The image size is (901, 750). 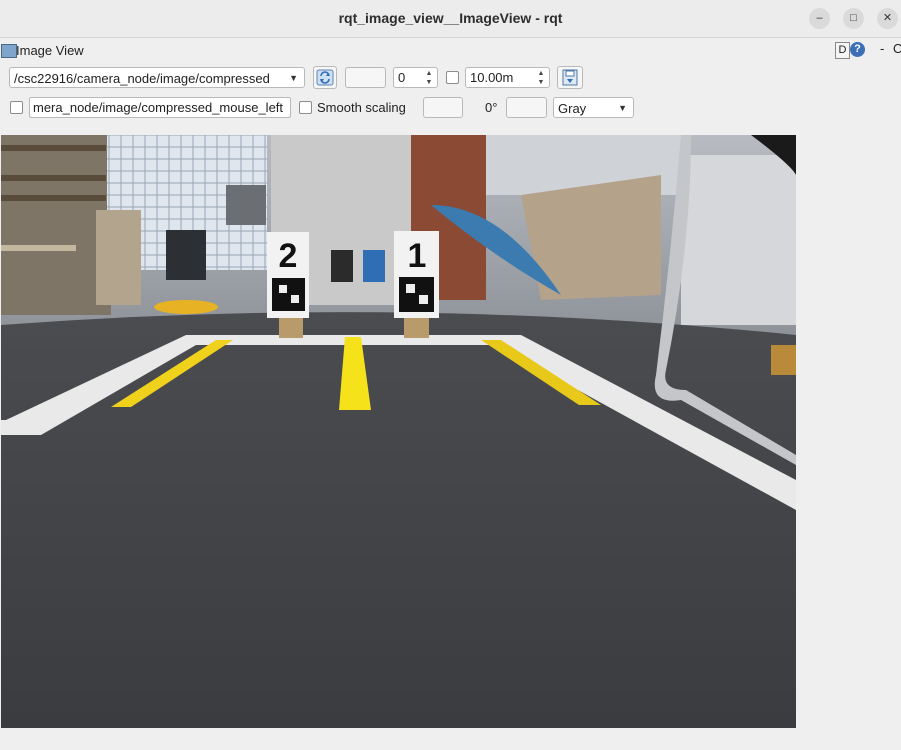 What do you see at coordinates (593, 107) in the screenshot?
I see `color-scheme-select: Gray ▼` at bounding box center [593, 107].